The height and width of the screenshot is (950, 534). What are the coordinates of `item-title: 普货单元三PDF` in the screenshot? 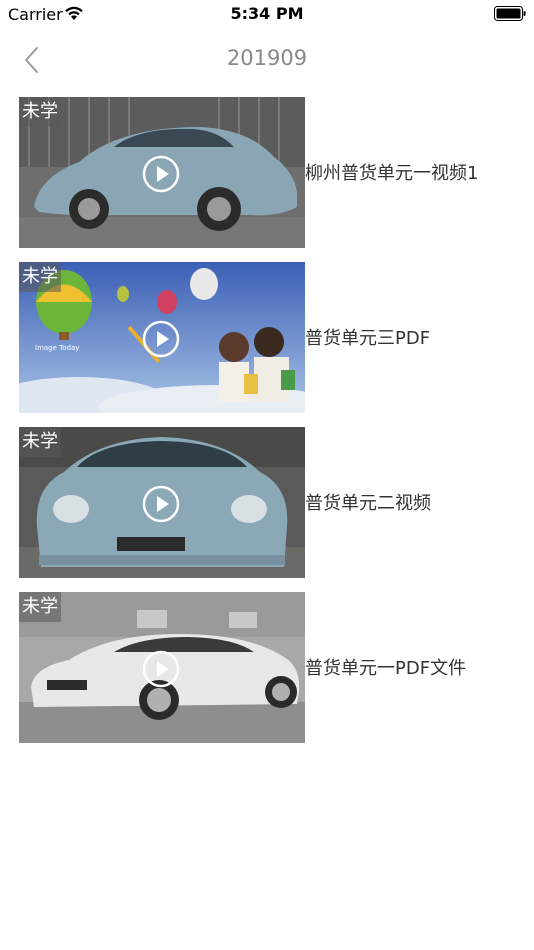 It's located at (368, 338).